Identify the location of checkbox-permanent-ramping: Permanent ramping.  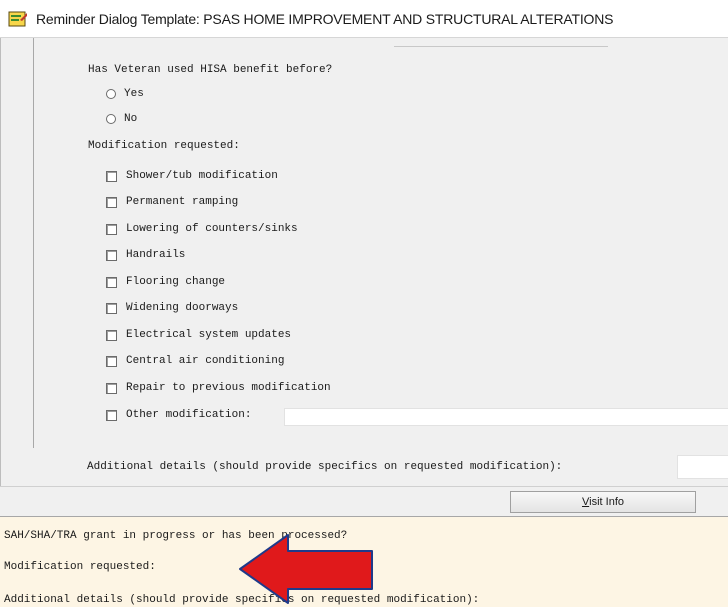
(172, 202).